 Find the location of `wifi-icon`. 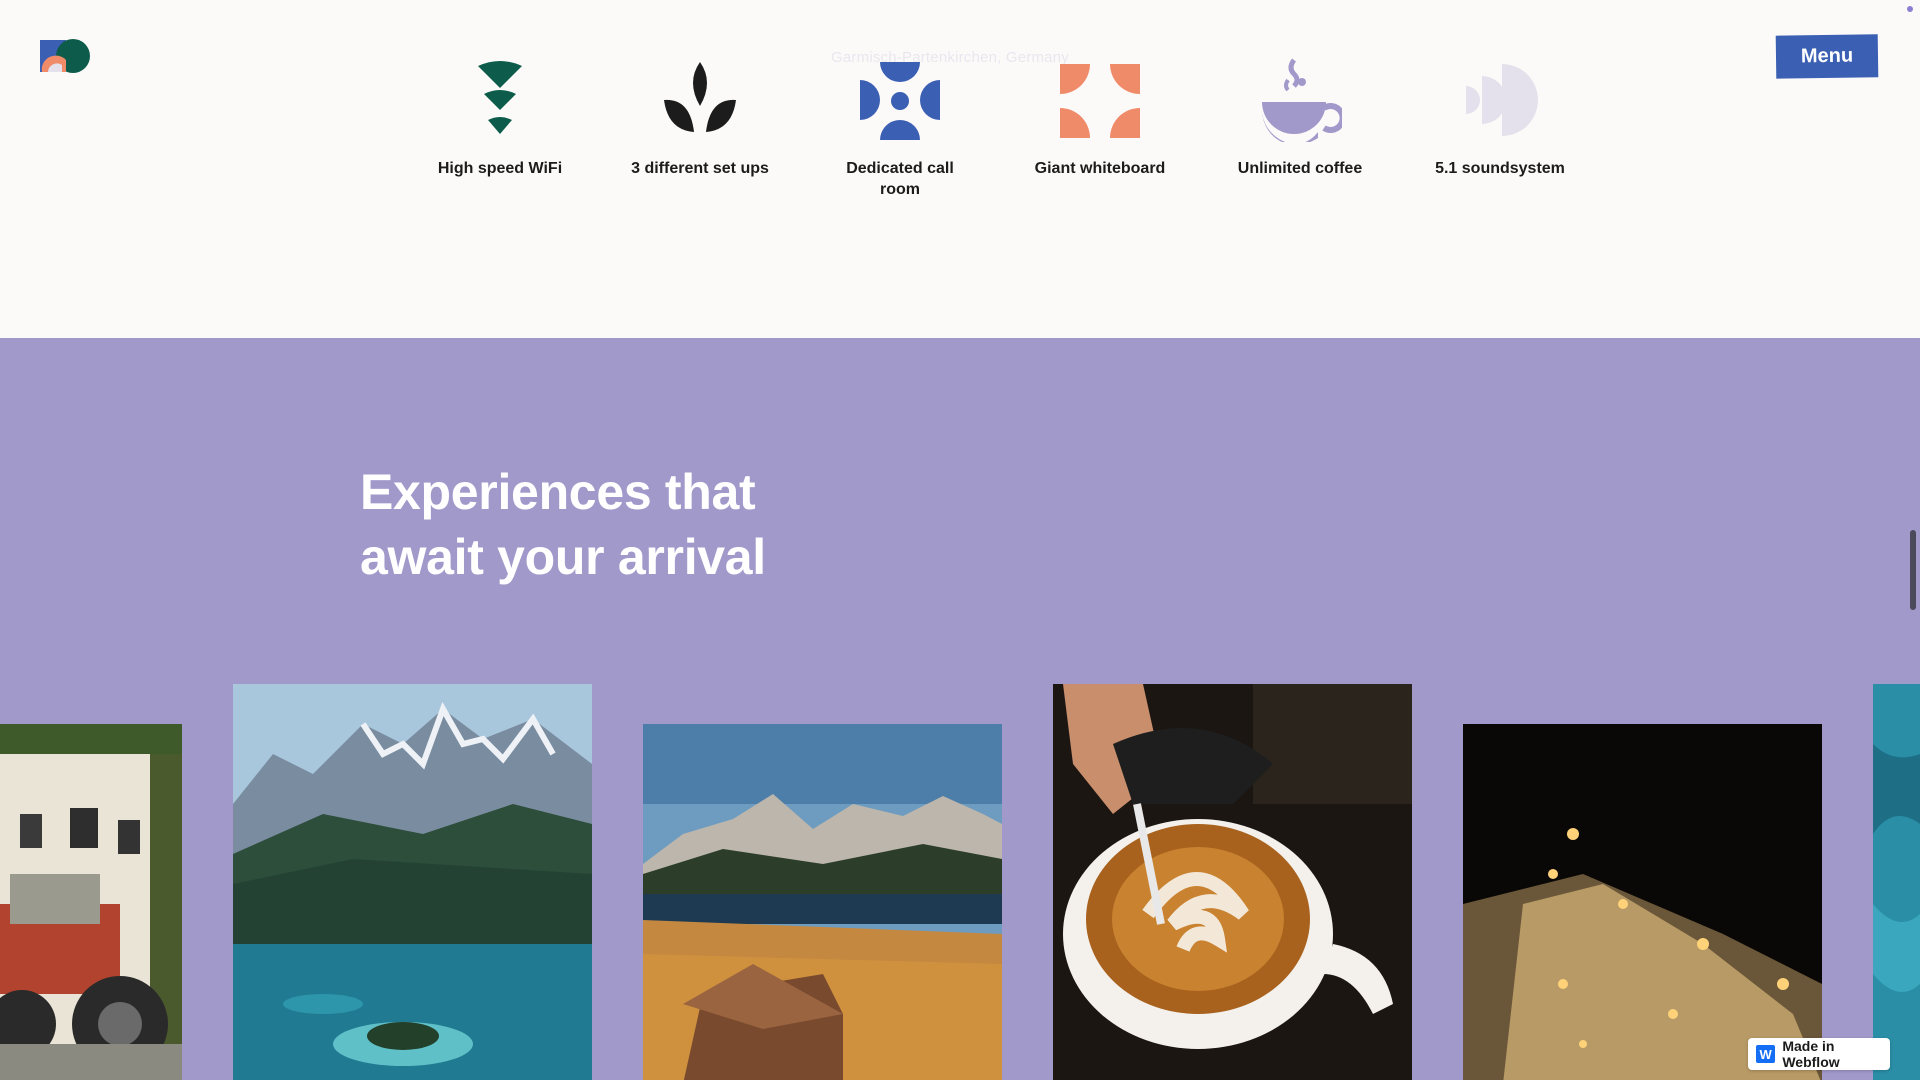

wifi-icon is located at coordinates (500, 97).